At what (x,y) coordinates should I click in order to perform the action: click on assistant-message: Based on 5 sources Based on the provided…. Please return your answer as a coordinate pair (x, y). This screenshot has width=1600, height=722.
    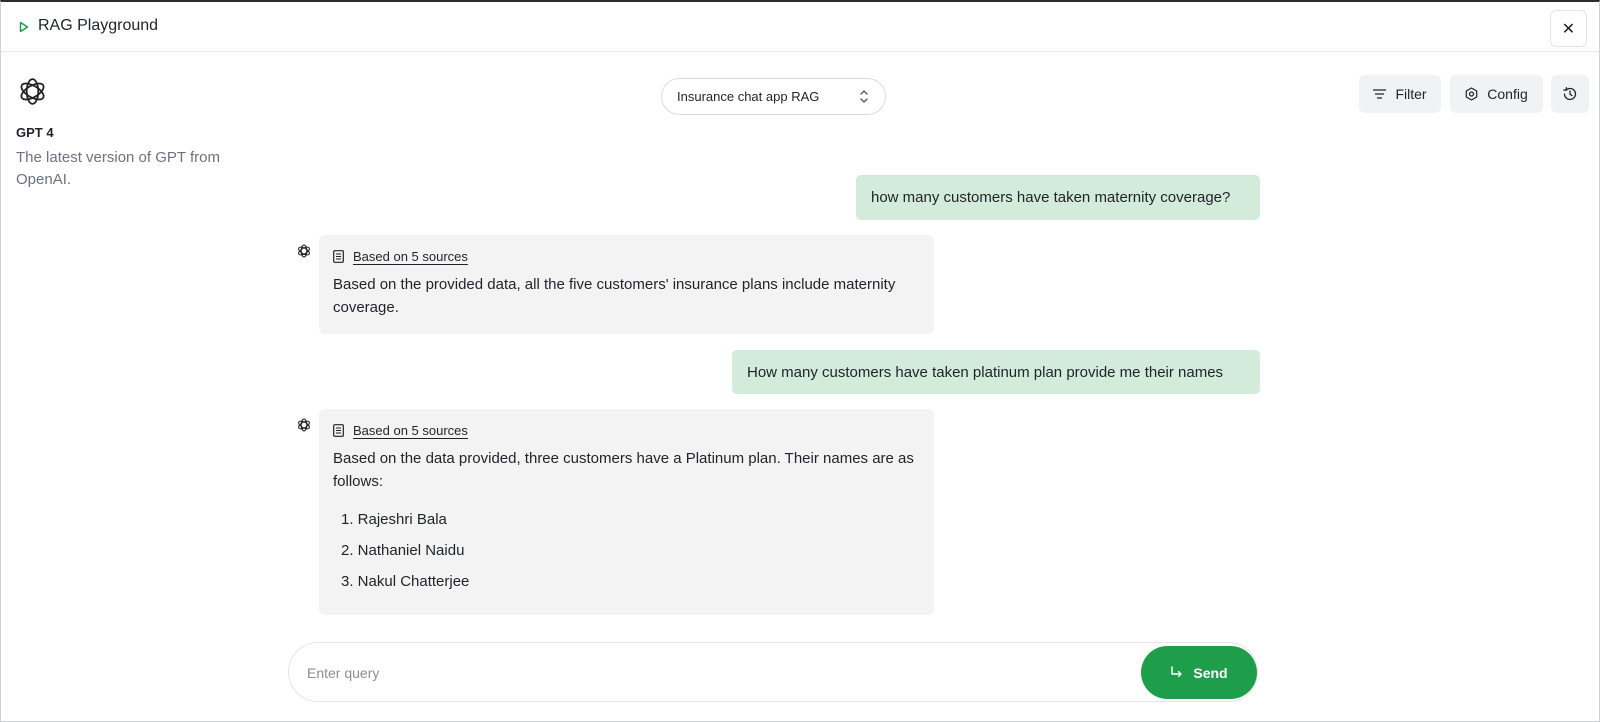
    Looking at the image, I should click on (626, 284).